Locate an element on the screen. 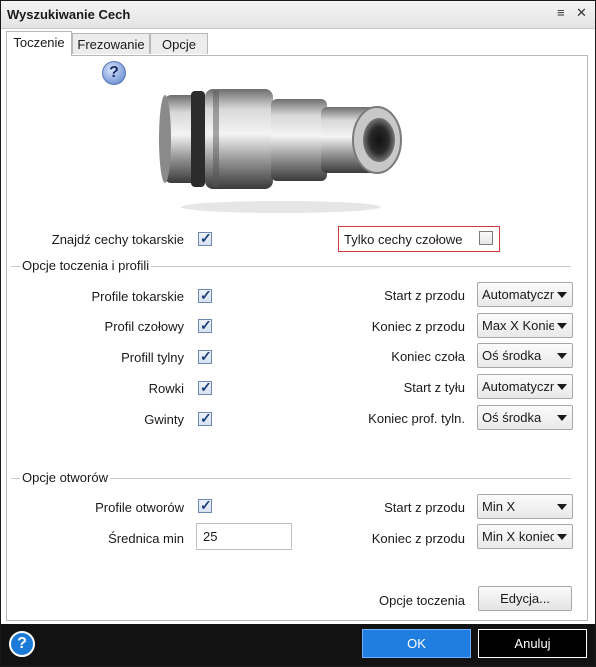 Image resolution: width=596 pixels, height=667 pixels. turning-profiles-label: Profile tokarskie is located at coordinates (137, 296).